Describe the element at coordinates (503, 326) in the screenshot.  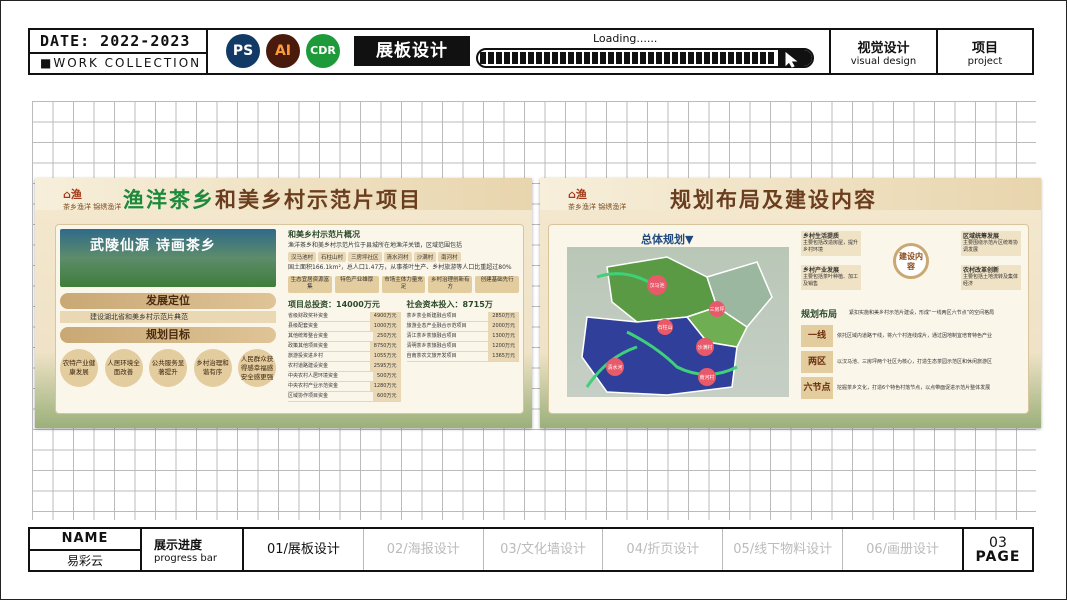
I see `row-value: 2000万元` at that location.